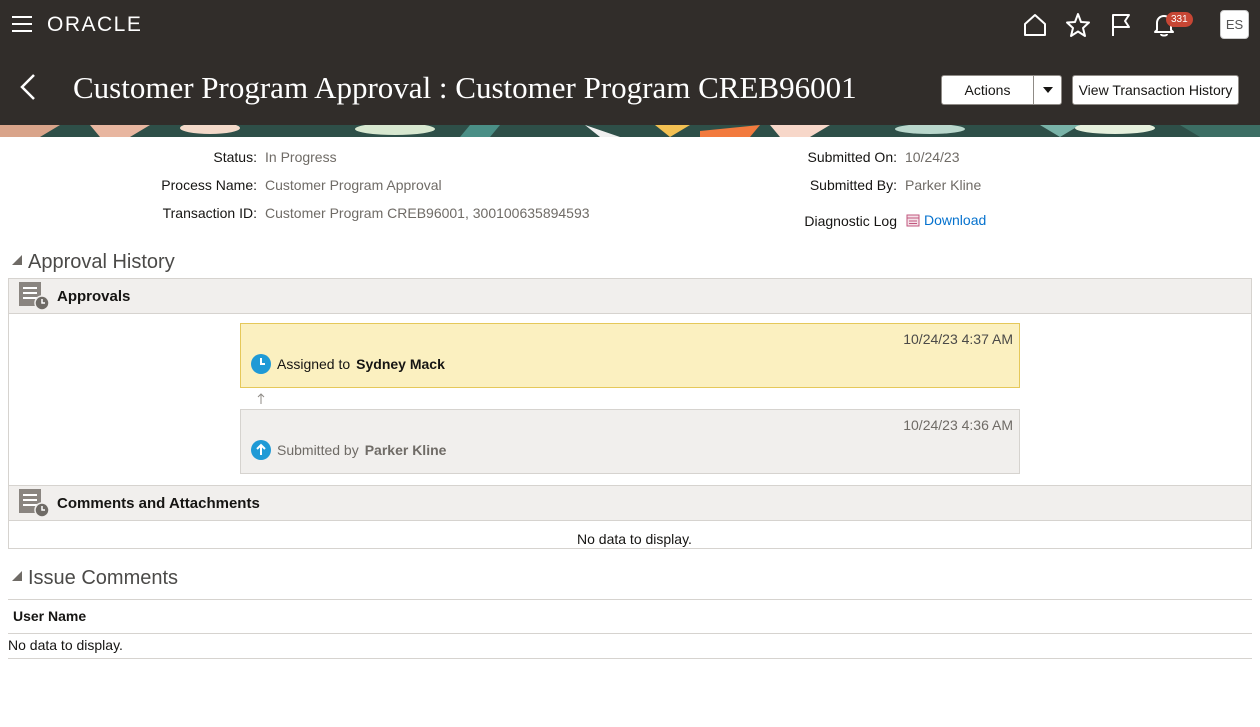  I want to click on entry-timestamp: 10/24/23 4:37 AM, so click(958, 339).